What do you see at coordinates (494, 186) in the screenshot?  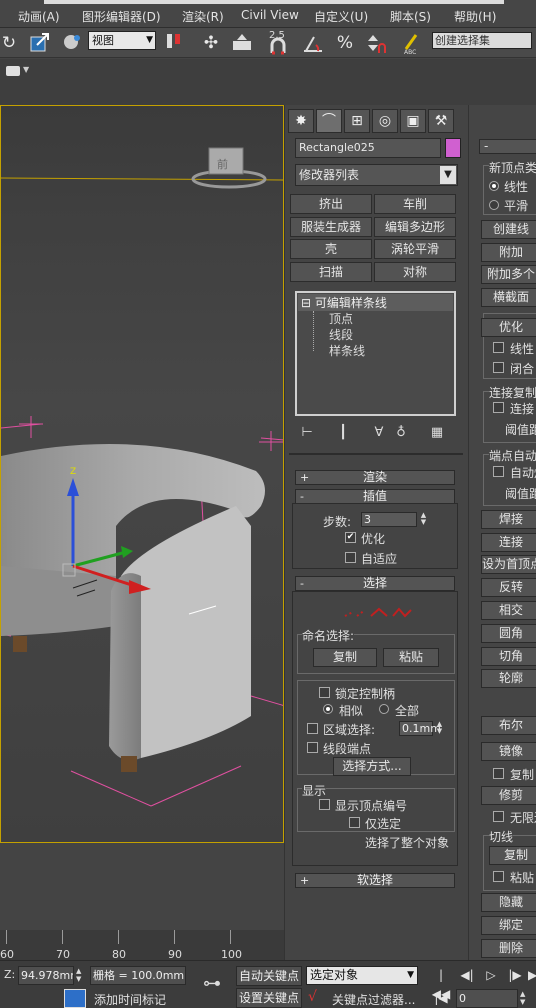 I see `linear-radio` at bounding box center [494, 186].